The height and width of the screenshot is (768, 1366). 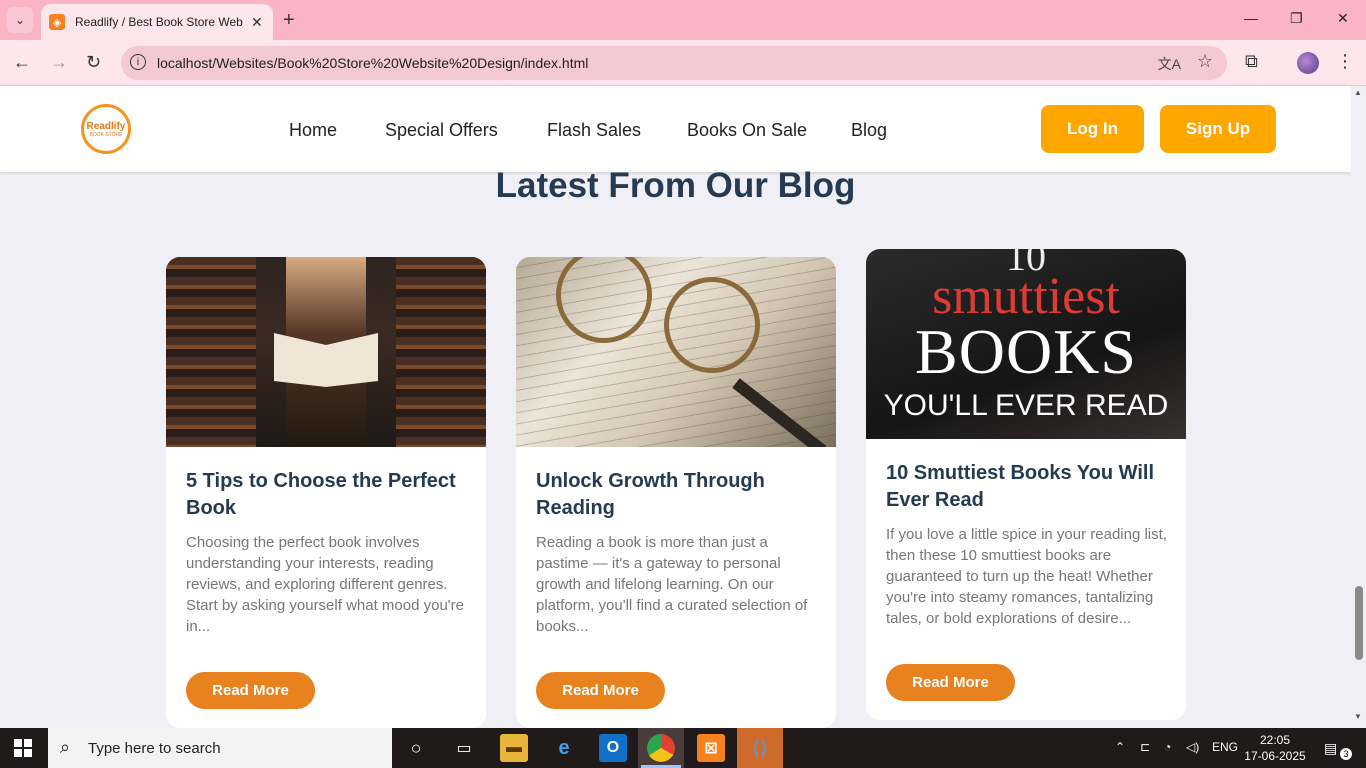 I want to click on nav-flash-sales: Flash Sales, so click(x=594, y=130).